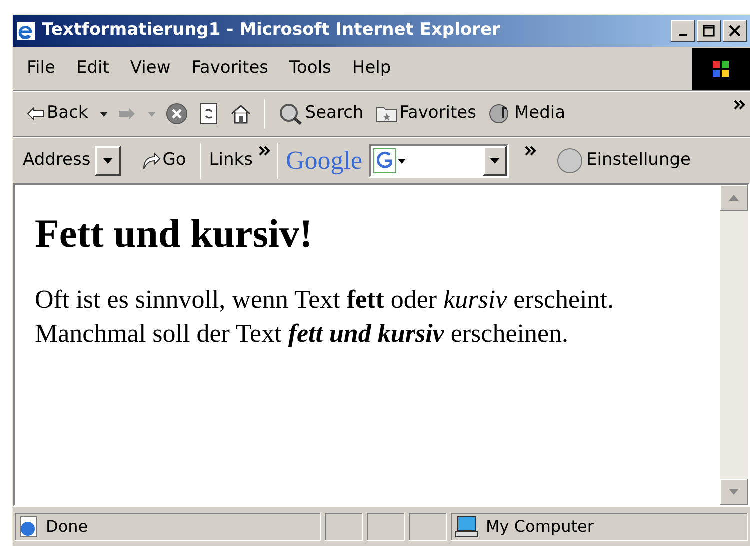 The image size is (750, 546). I want to click on go-button: Go, so click(163, 161).